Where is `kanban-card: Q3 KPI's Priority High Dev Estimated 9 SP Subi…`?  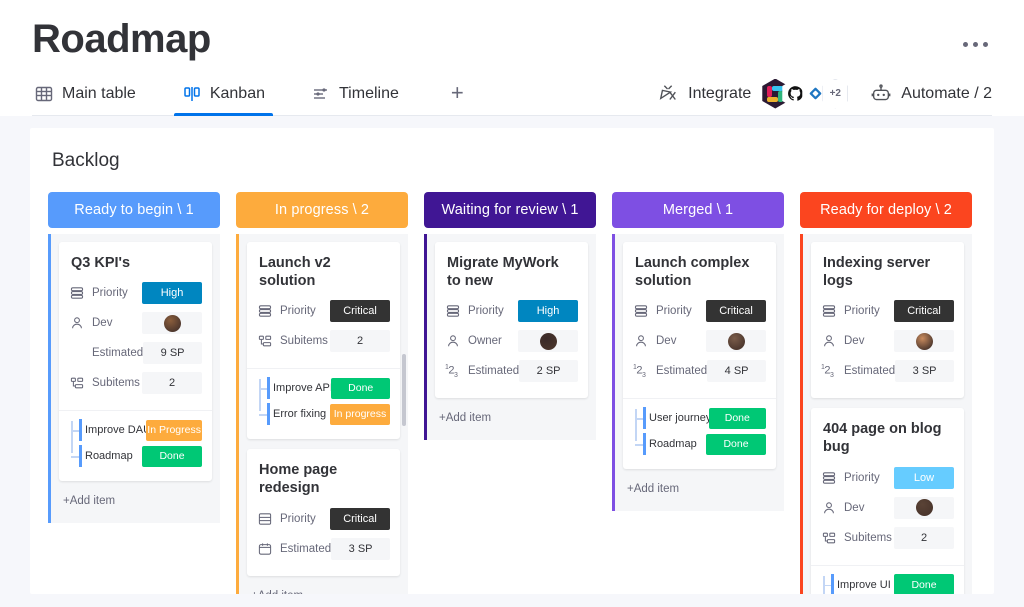 kanban-card: Q3 KPI's Priority High Dev Estimated 9 SP Subi… is located at coordinates (135, 362).